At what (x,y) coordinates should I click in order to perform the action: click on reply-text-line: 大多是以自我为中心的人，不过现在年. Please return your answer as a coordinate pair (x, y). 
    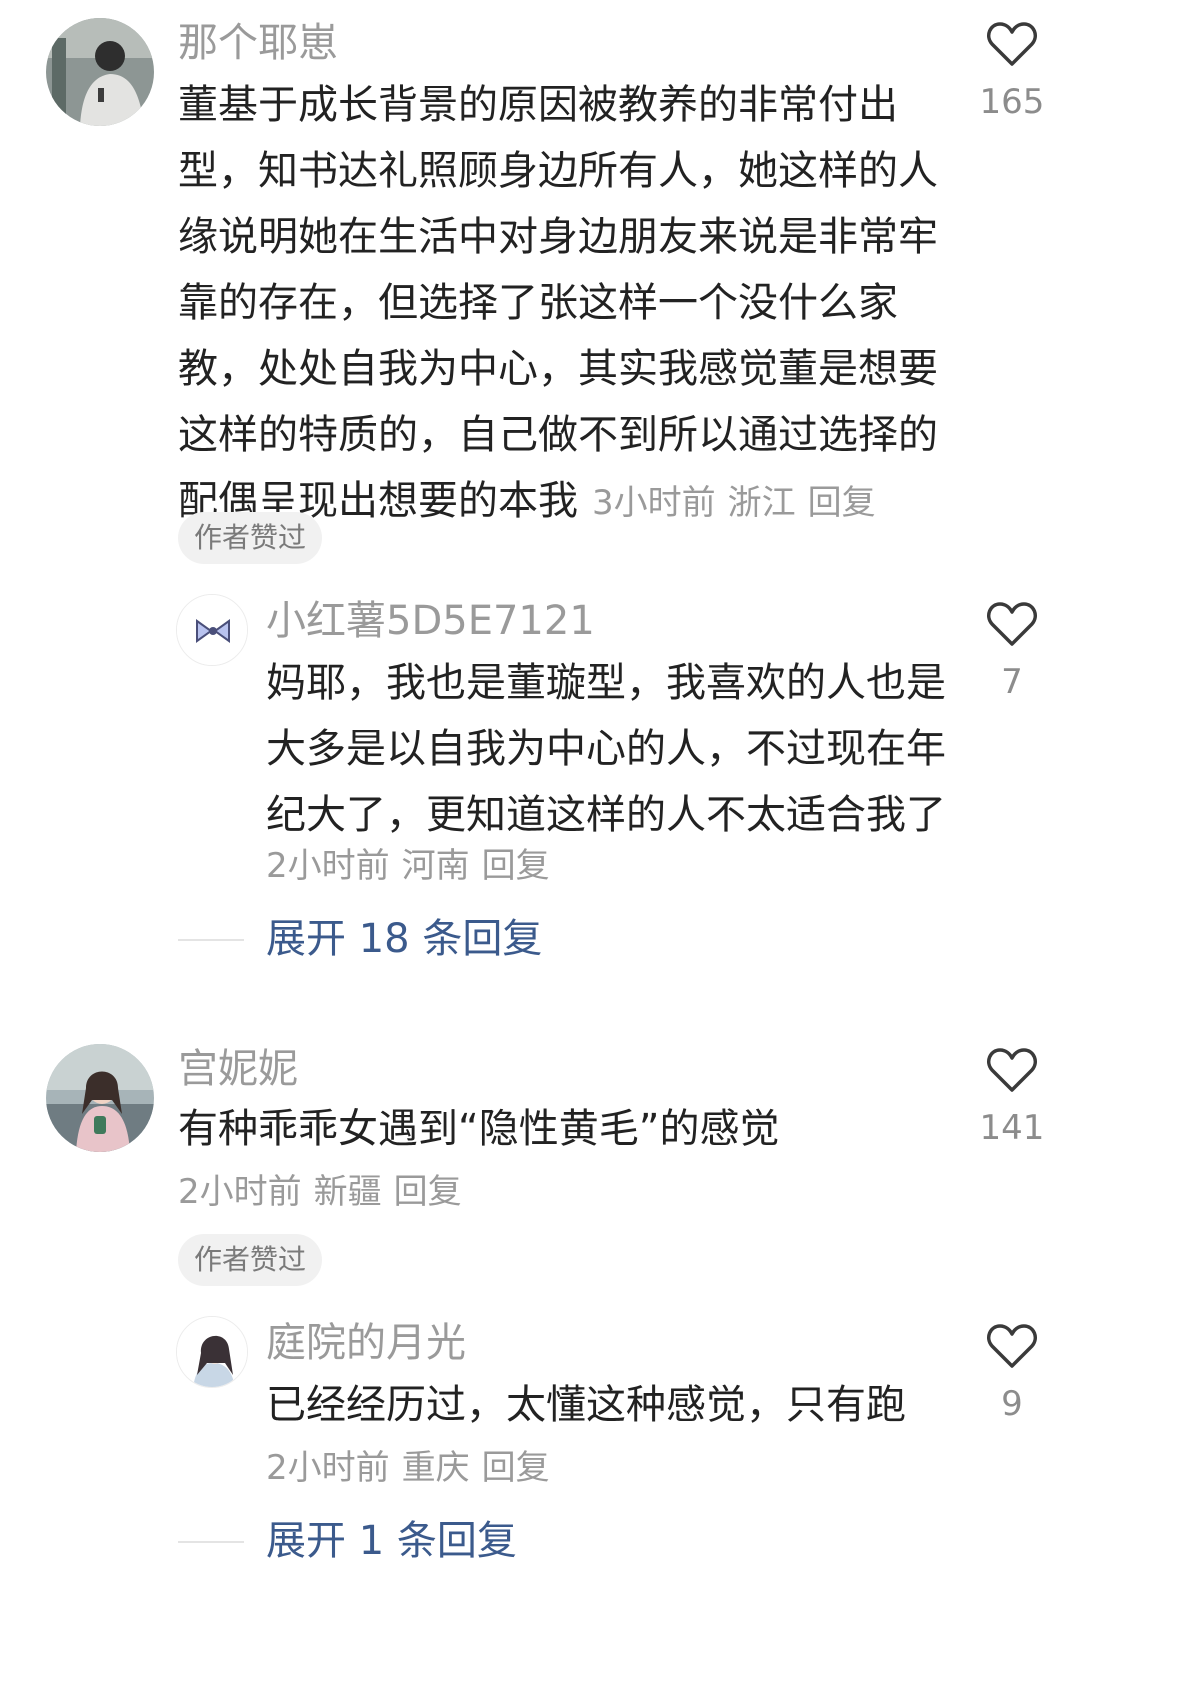
    Looking at the image, I should click on (606, 749).